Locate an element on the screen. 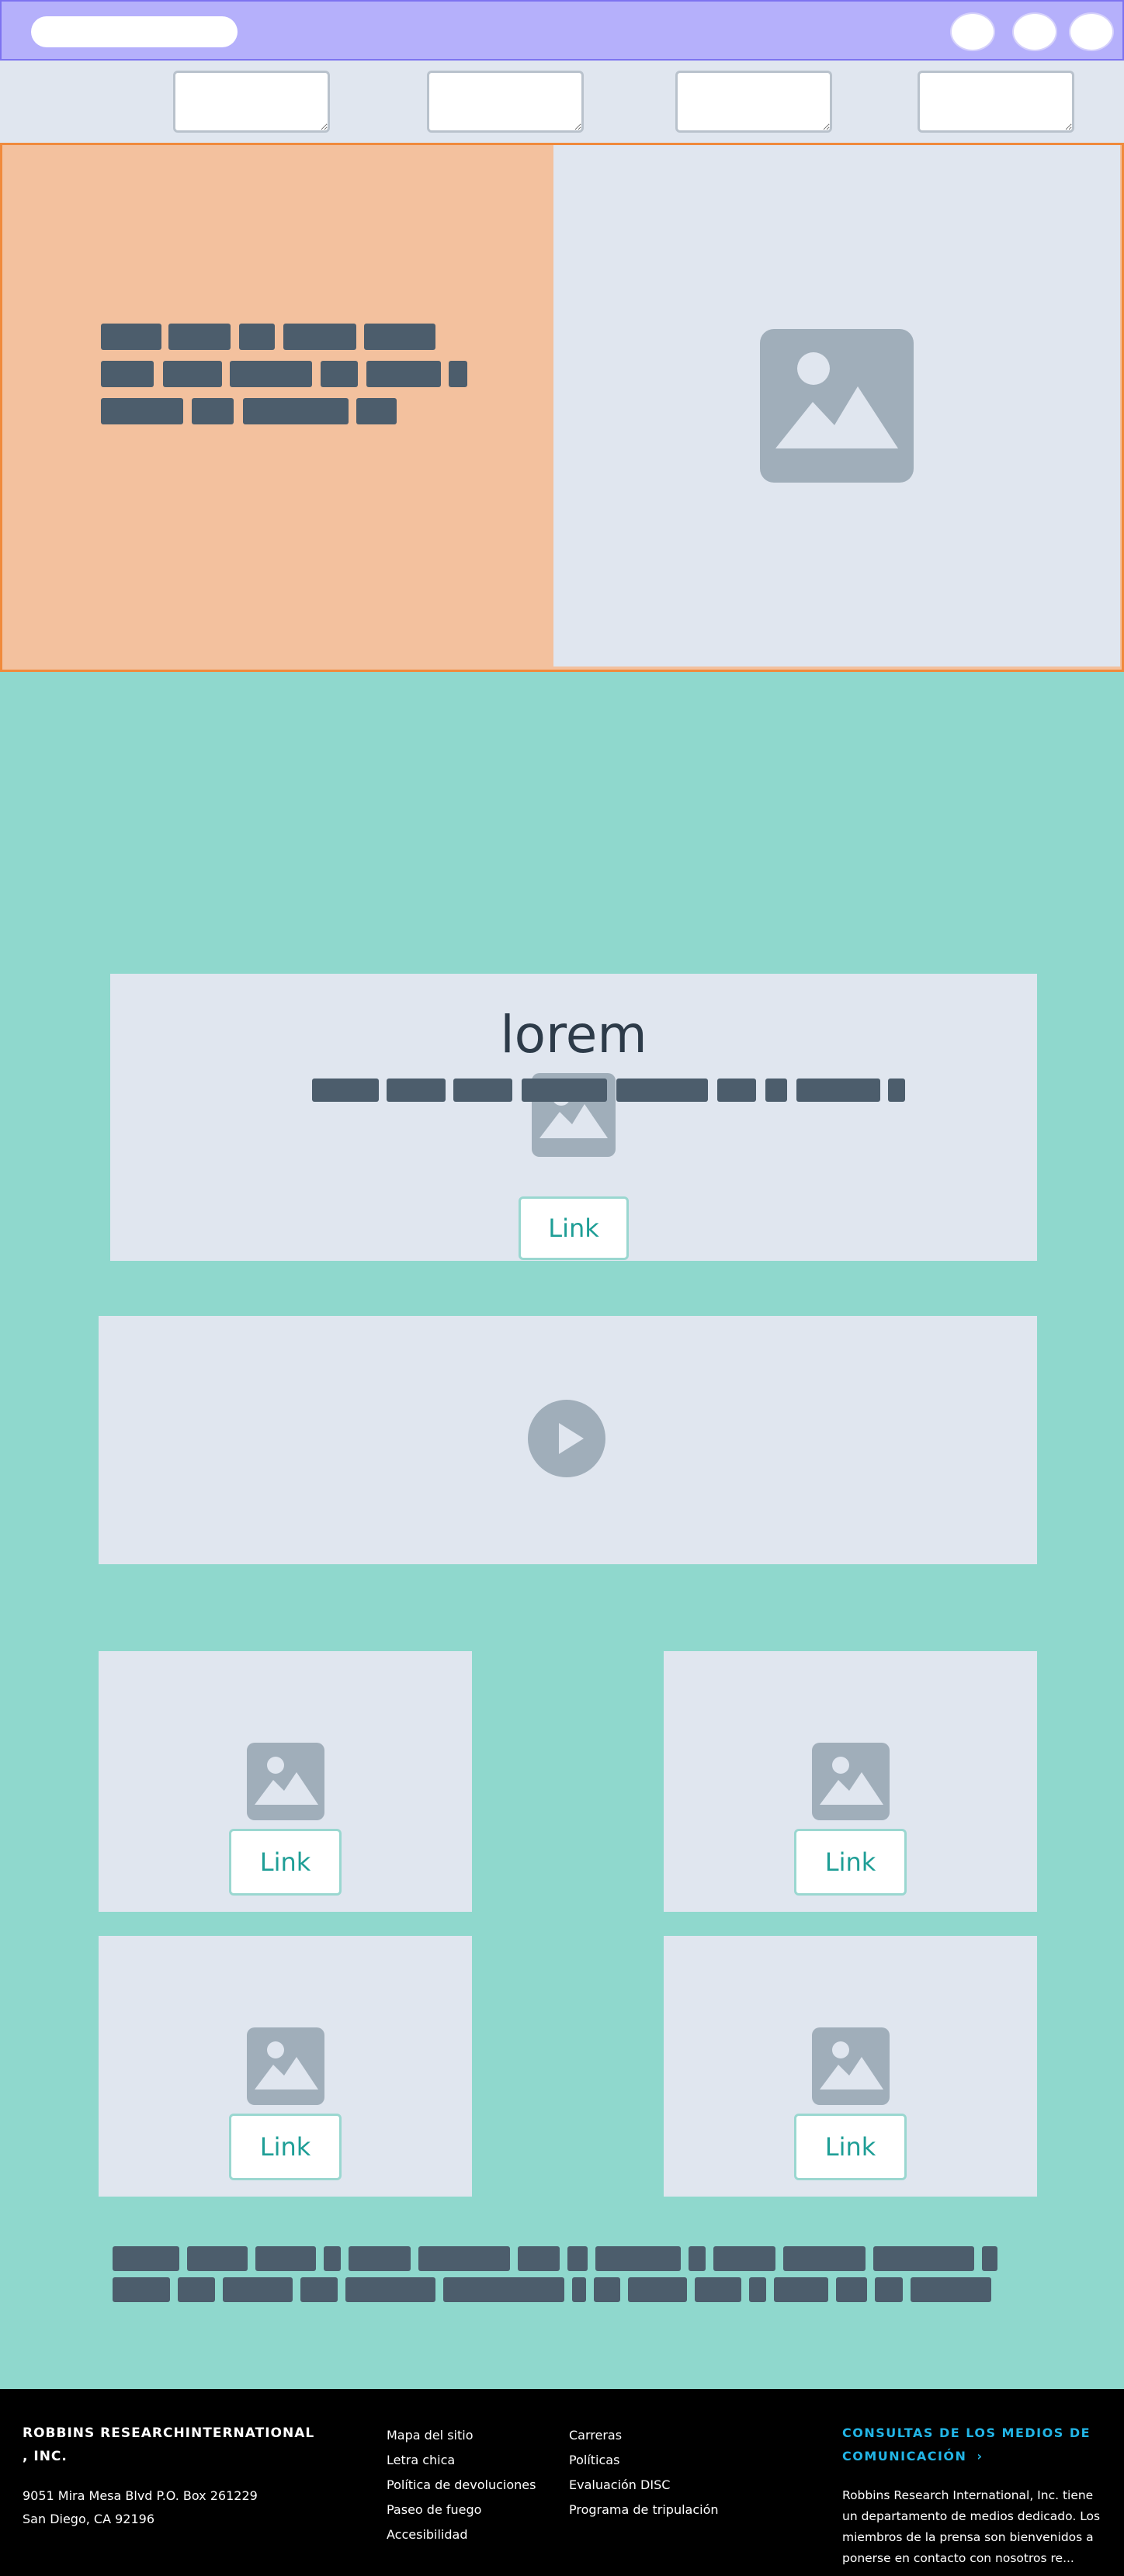  feature-link-button: Link is located at coordinates (574, 1228).